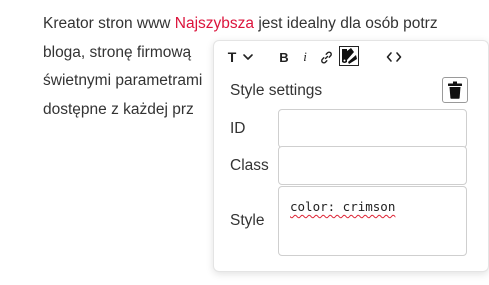 This screenshot has width=489, height=285. Describe the element at coordinates (241, 57) in the screenshot. I see `text-style-dropdown: T` at that location.